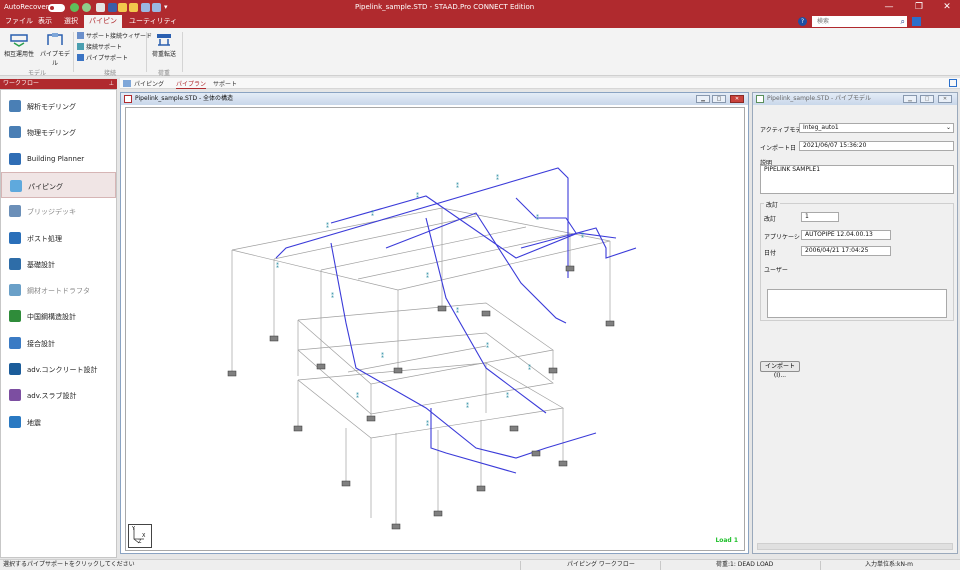 Image resolution: width=960 pixels, height=570 pixels. Describe the element at coordinates (703, 99) in the screenshot. I see `view-minimize-button: ▁` at that location.